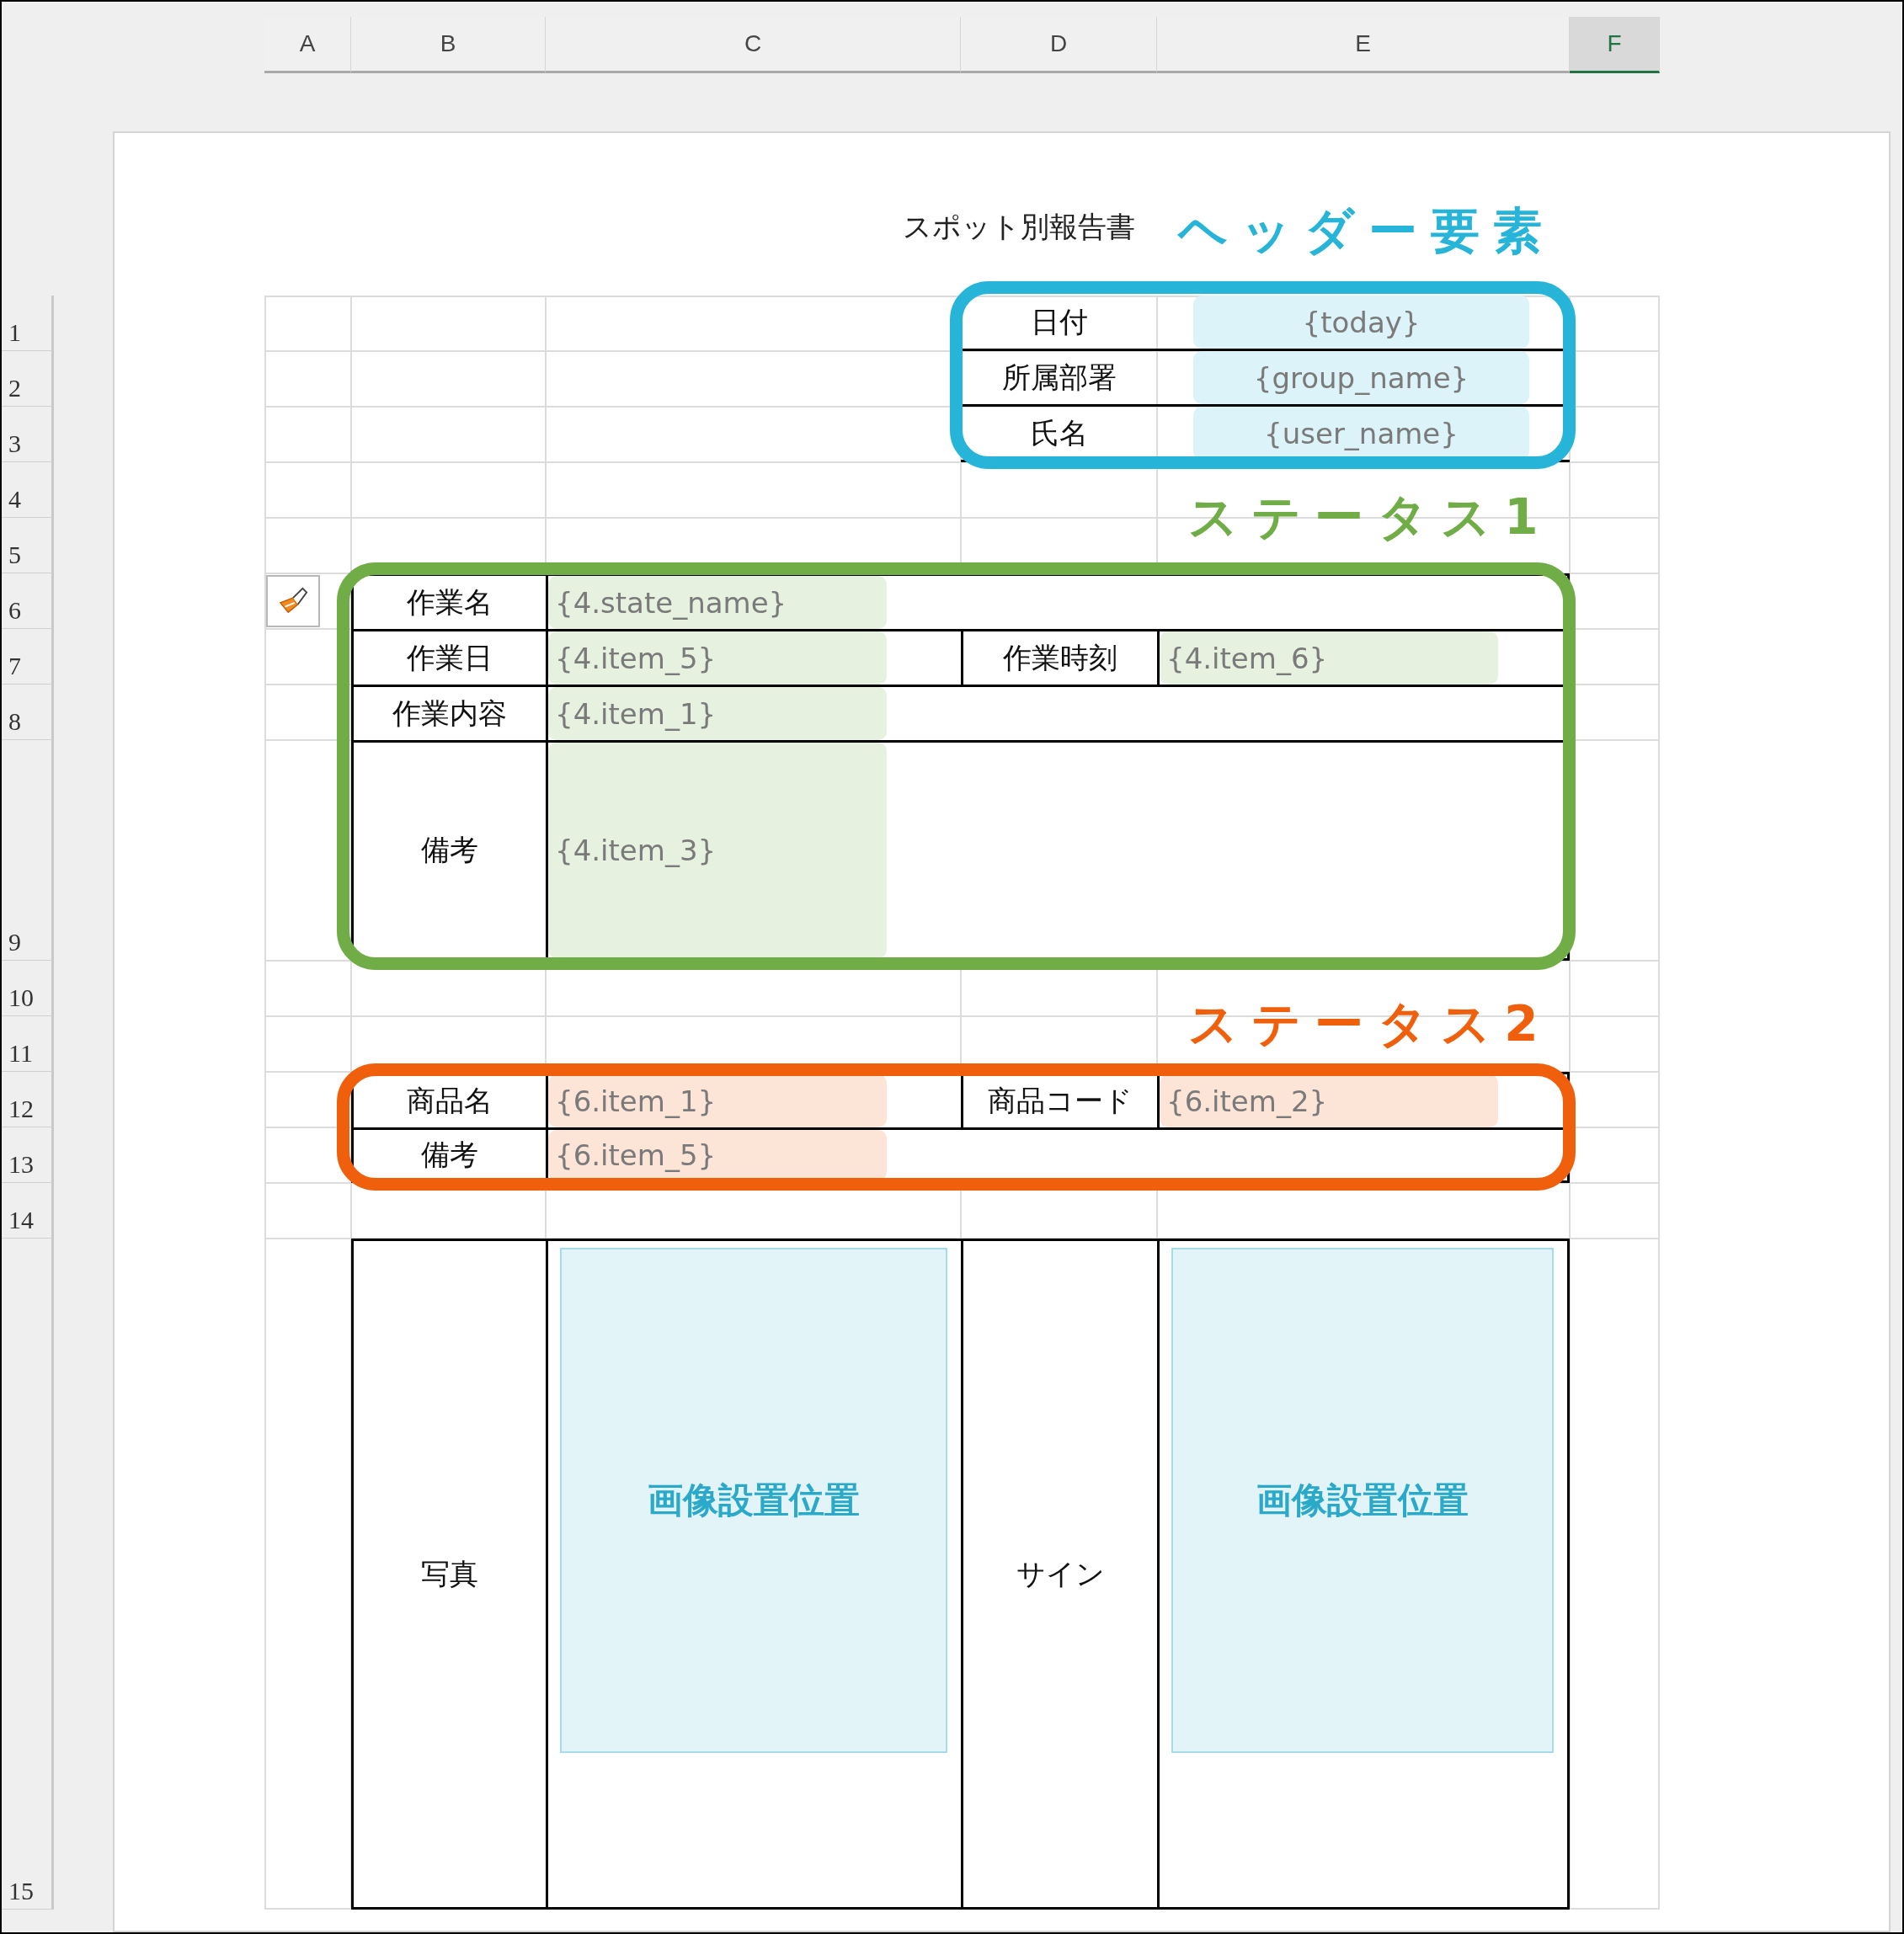 This screenshot has width=1904, height=1934. What do you see at coordinates (448, 712) in the screenshot?
I see `table-cell: 作業内容` at bounding box center [448, 712].